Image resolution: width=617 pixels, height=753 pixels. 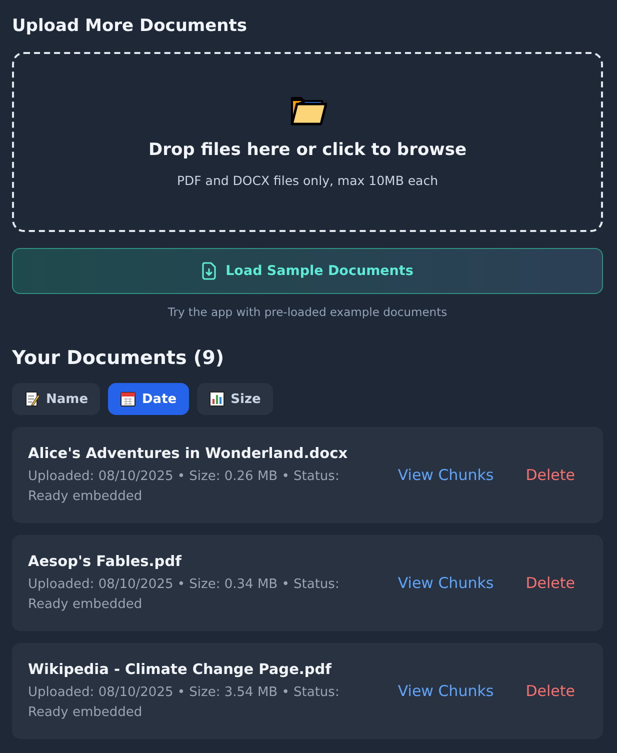 I want to click on sample-caption: Try the app with pre-loaded example documents, so click(x=307, y=313).